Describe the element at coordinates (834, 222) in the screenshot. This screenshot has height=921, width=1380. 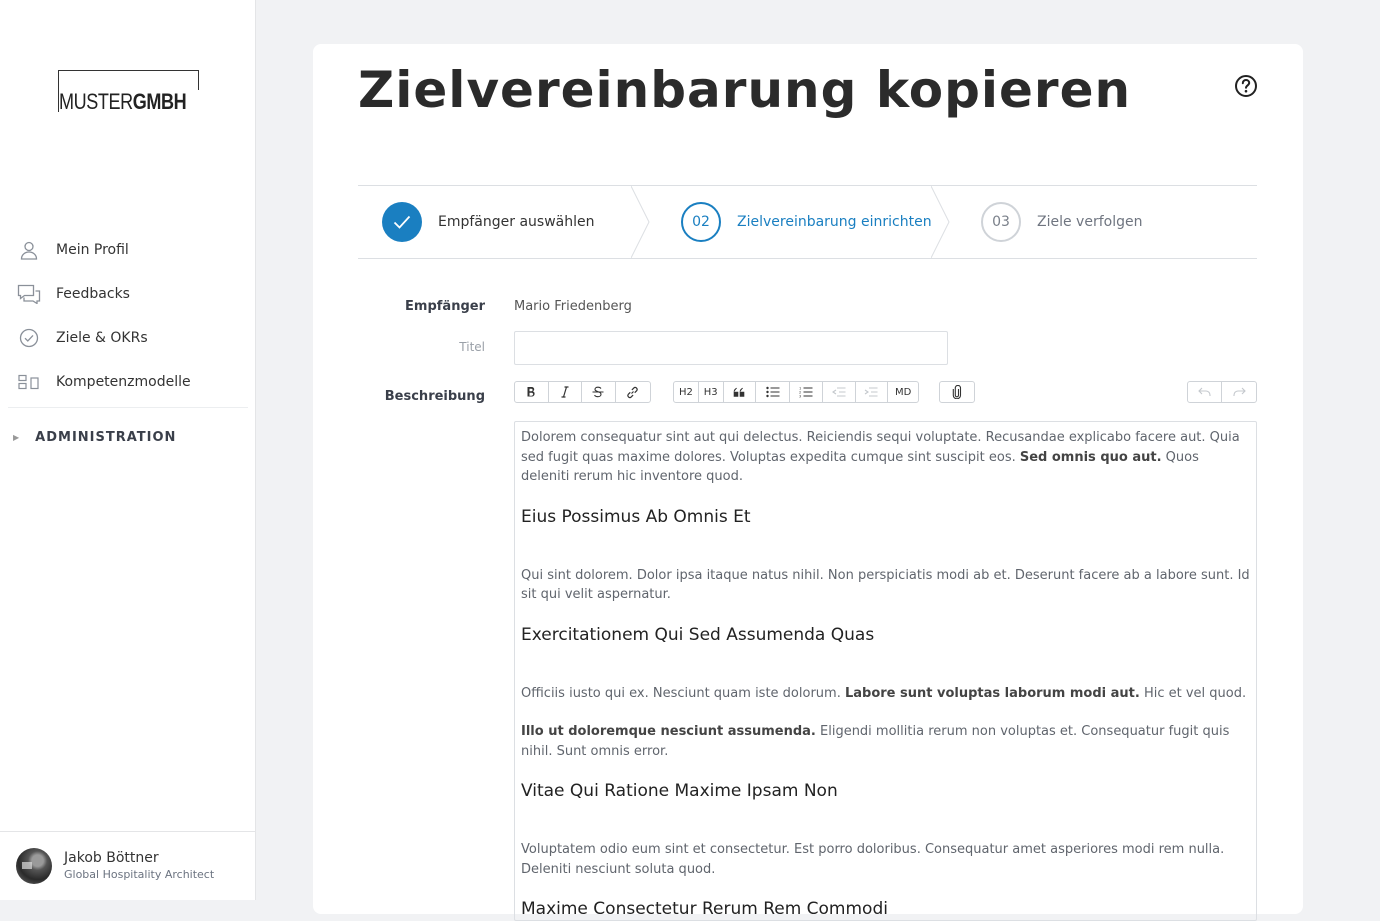
I see `step-label: Zielvereinbarung einrichten` at that location.